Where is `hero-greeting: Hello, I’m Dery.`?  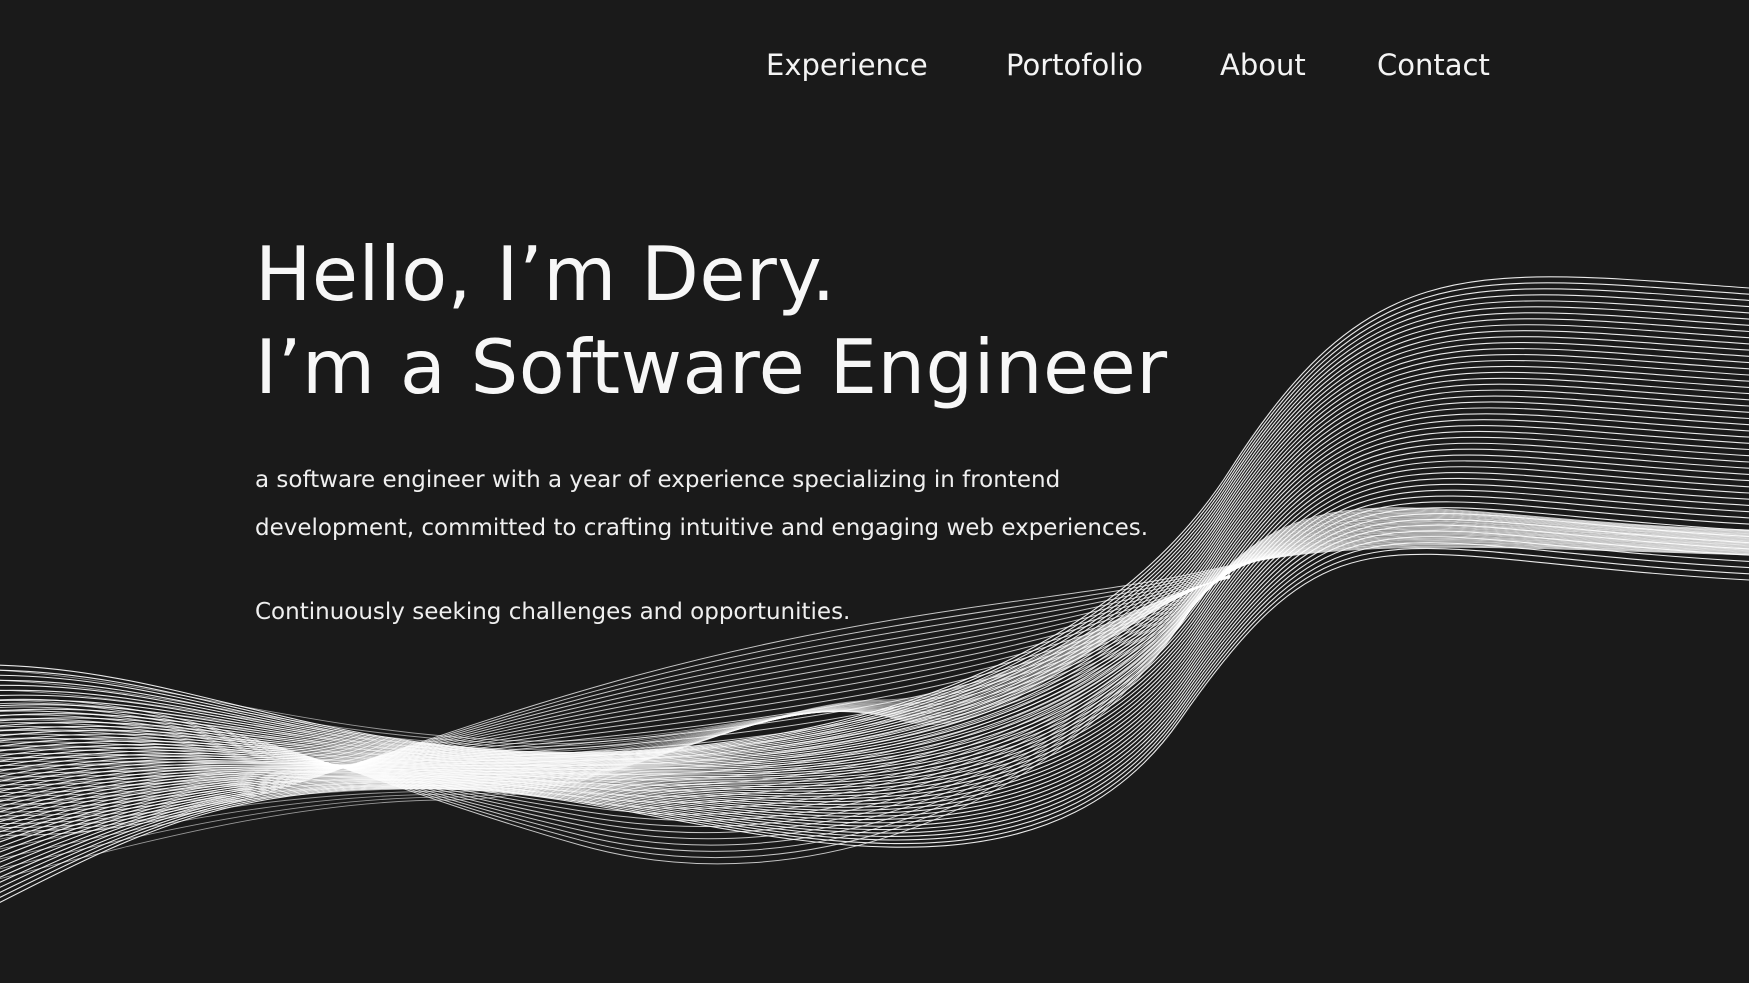 hero-greeting: Hello, I’m Dery. is located at coordinates (545, 274).